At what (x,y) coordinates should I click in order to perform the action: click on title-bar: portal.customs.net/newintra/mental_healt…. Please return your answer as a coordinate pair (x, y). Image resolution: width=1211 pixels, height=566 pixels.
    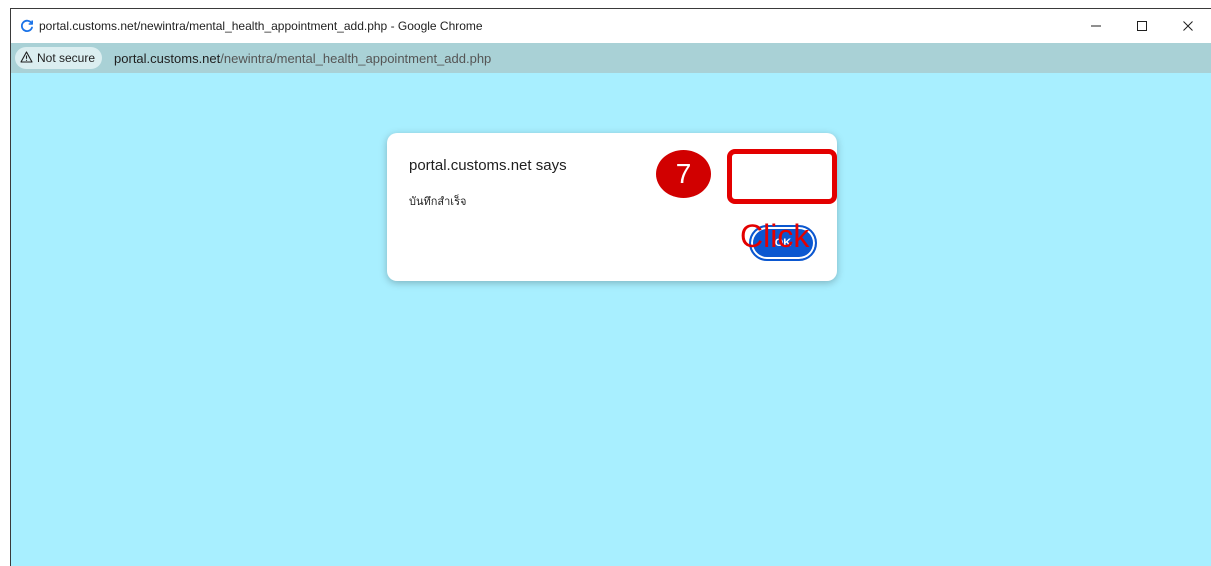
    Looking at the image, I should click on (611, 26).